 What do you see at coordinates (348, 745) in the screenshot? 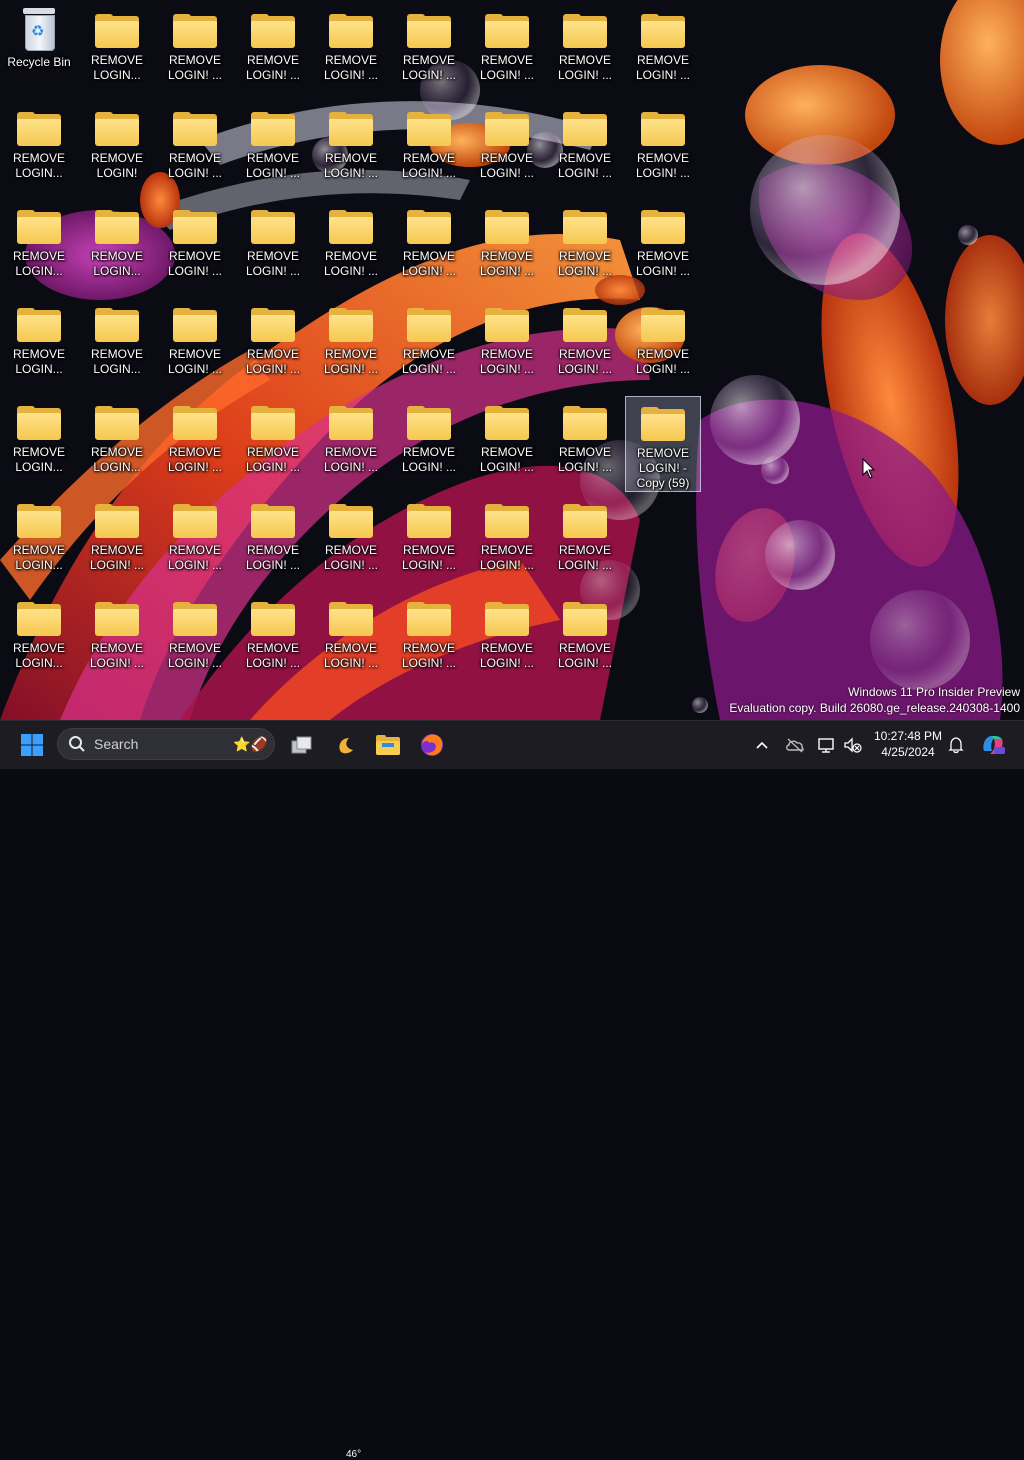
I see `weather-widget-button` at bounding box center [348, 745].